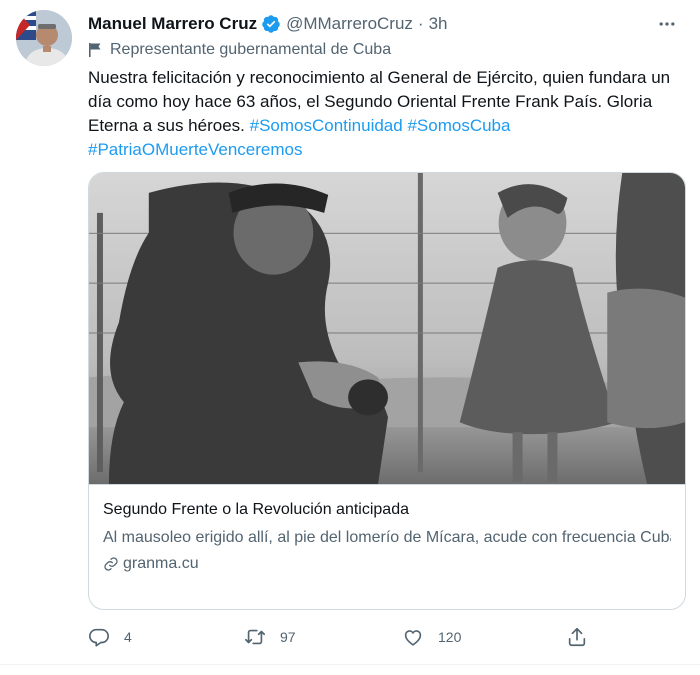 The image size is (700, 675). I want to click on share-button, so click(584, 637).